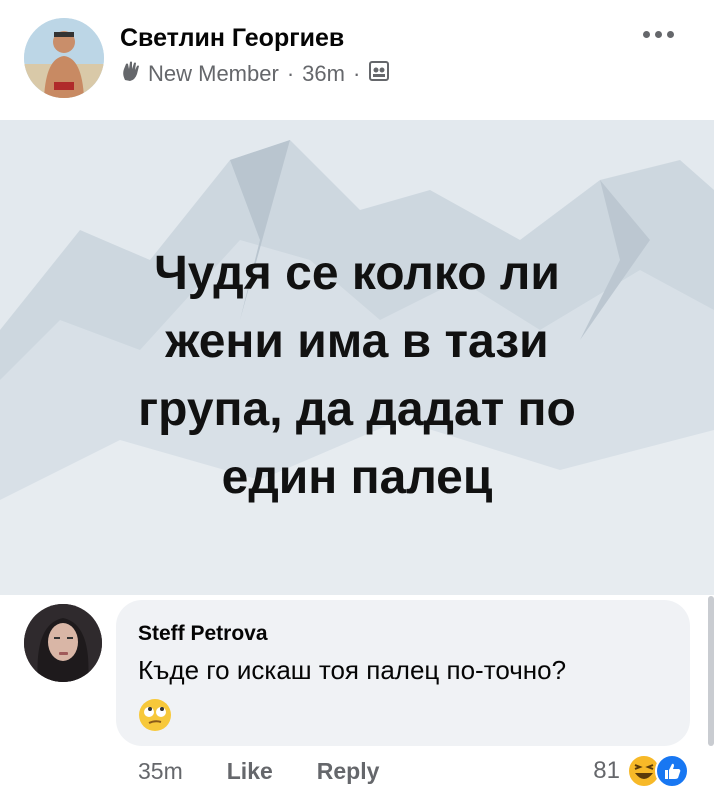  Describe the element at coordinates (323, 74) in the screenshot. I see `post-time: 36m` at that location.